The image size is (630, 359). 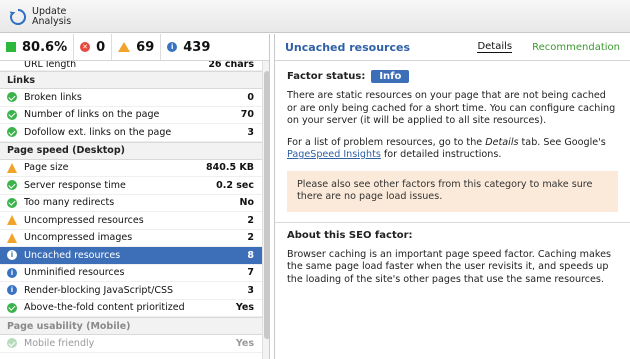 What do you see at coordinates (131, 326) in the screenshot?
I see `section-page-usability: Page usability (Mobile)` at bounding box center [131, 326].